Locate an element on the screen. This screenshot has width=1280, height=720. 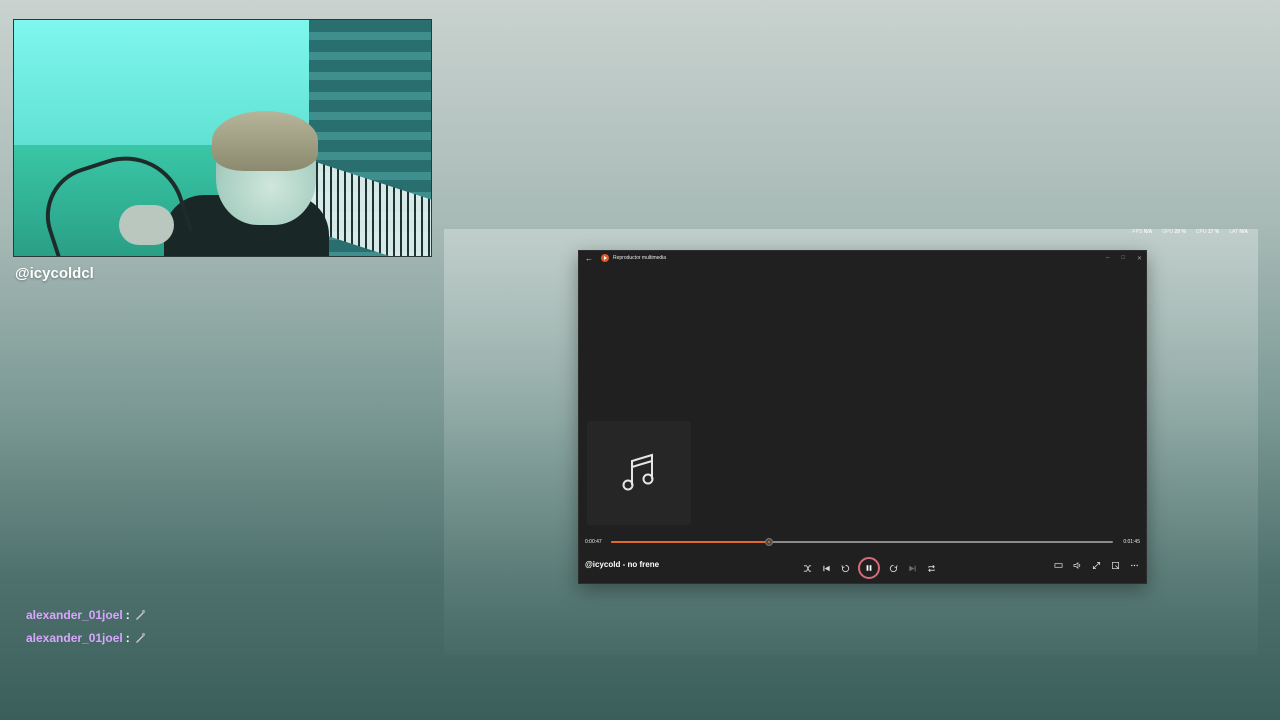
chat-box: alexander_01joel : alexander_01joel : is located at coordinates (86, 626).